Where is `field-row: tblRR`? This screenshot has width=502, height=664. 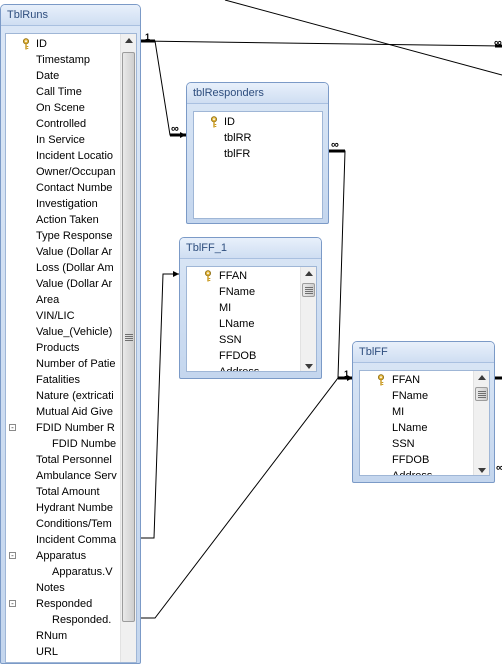
field-row: tblRR is located at coordinates (258, 138).